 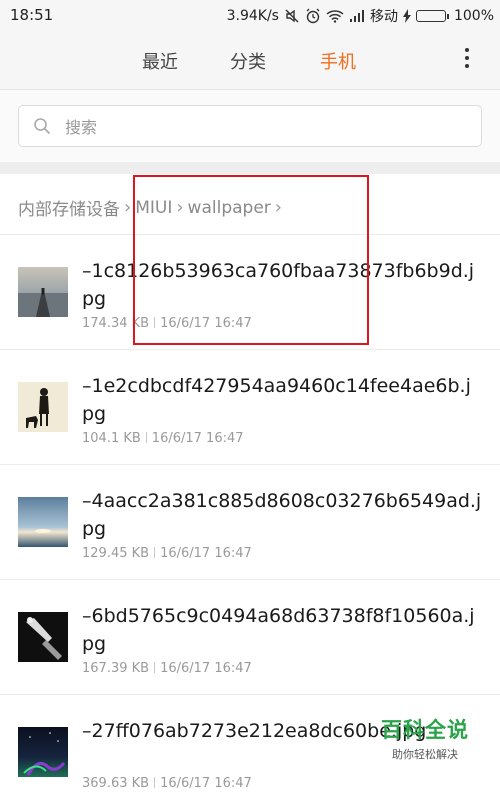 What do you see at coordinates (265, 127) in the screenshot?
I see `search-input` at bounding box center [265, 127].